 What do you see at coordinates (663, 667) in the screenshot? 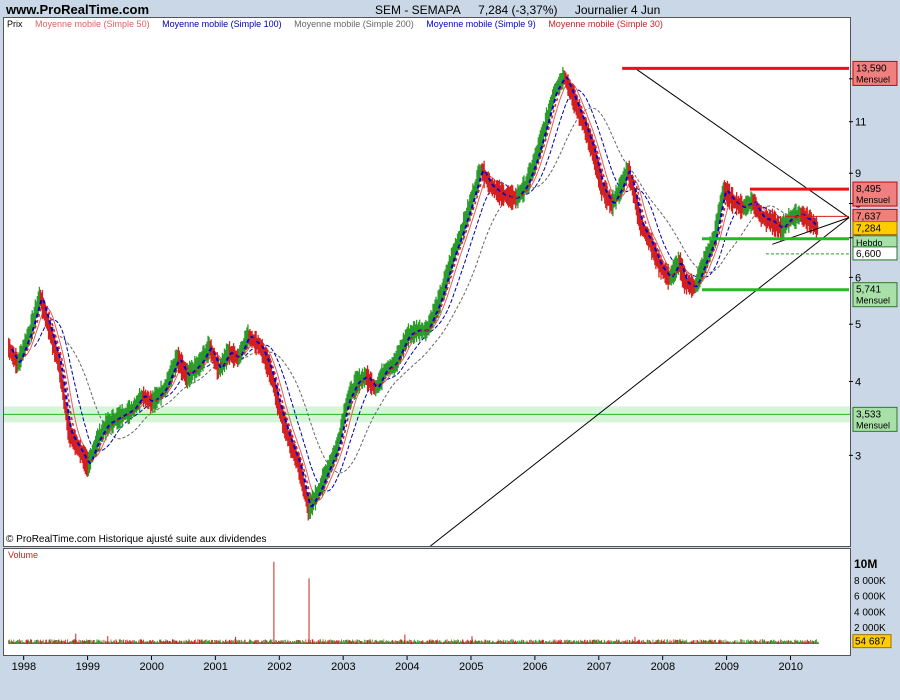
I see `x-tick-label: 2008` at bounding box center [663, 667].